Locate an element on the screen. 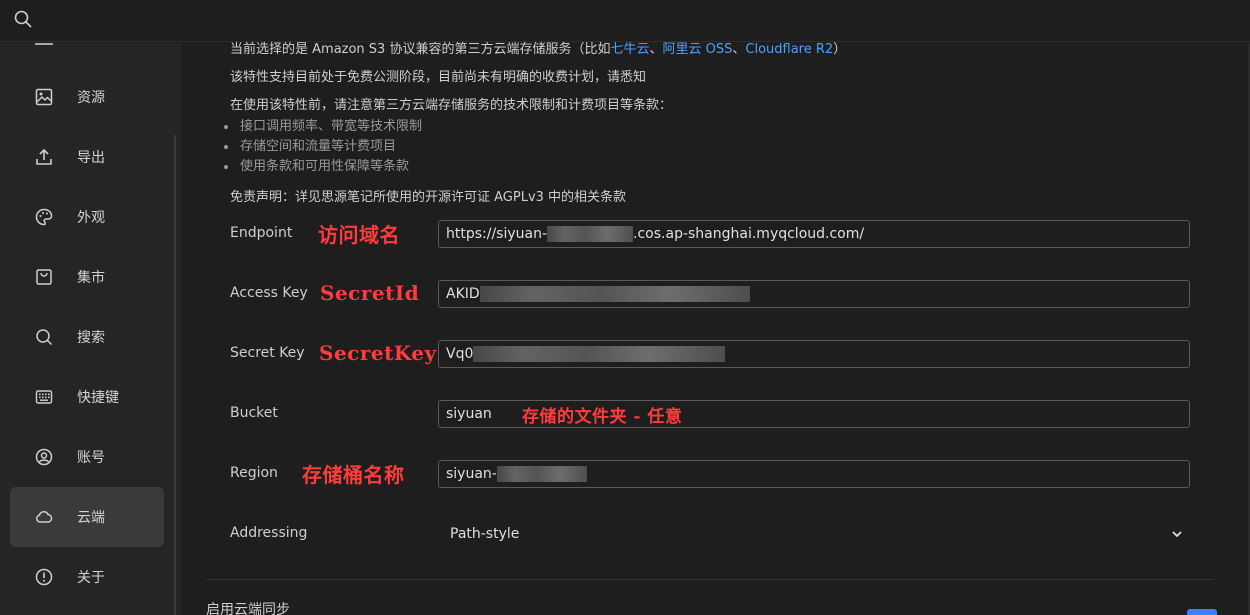  intro-line-beta: 该特性支持目前处于免费公测阶段，目前尚未有明确的收费计划，请悉知 is located at coordinates (438, 77).